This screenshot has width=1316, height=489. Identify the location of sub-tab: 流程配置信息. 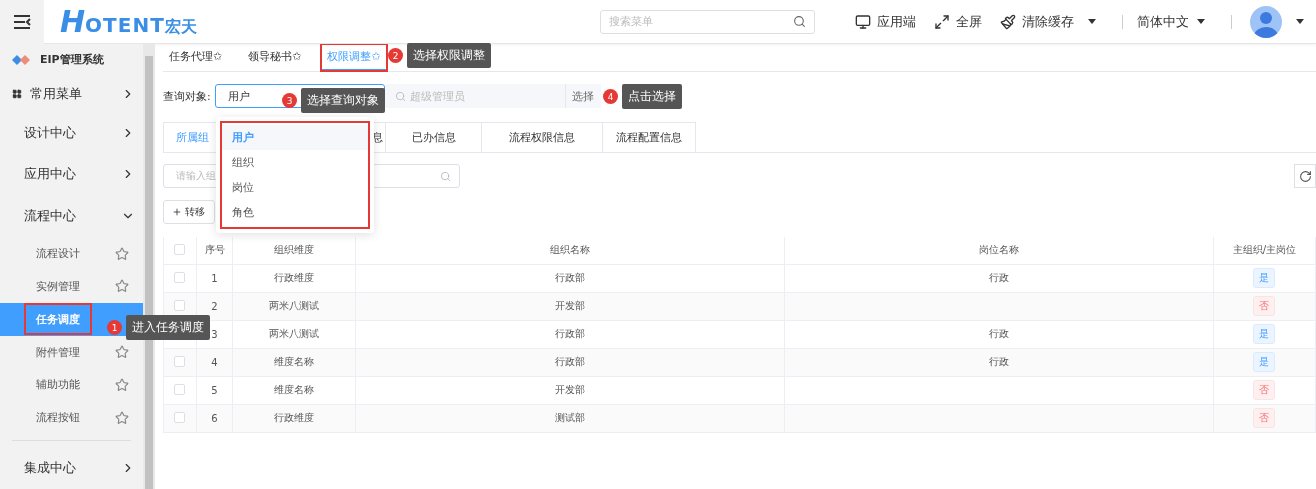
(649, 137).